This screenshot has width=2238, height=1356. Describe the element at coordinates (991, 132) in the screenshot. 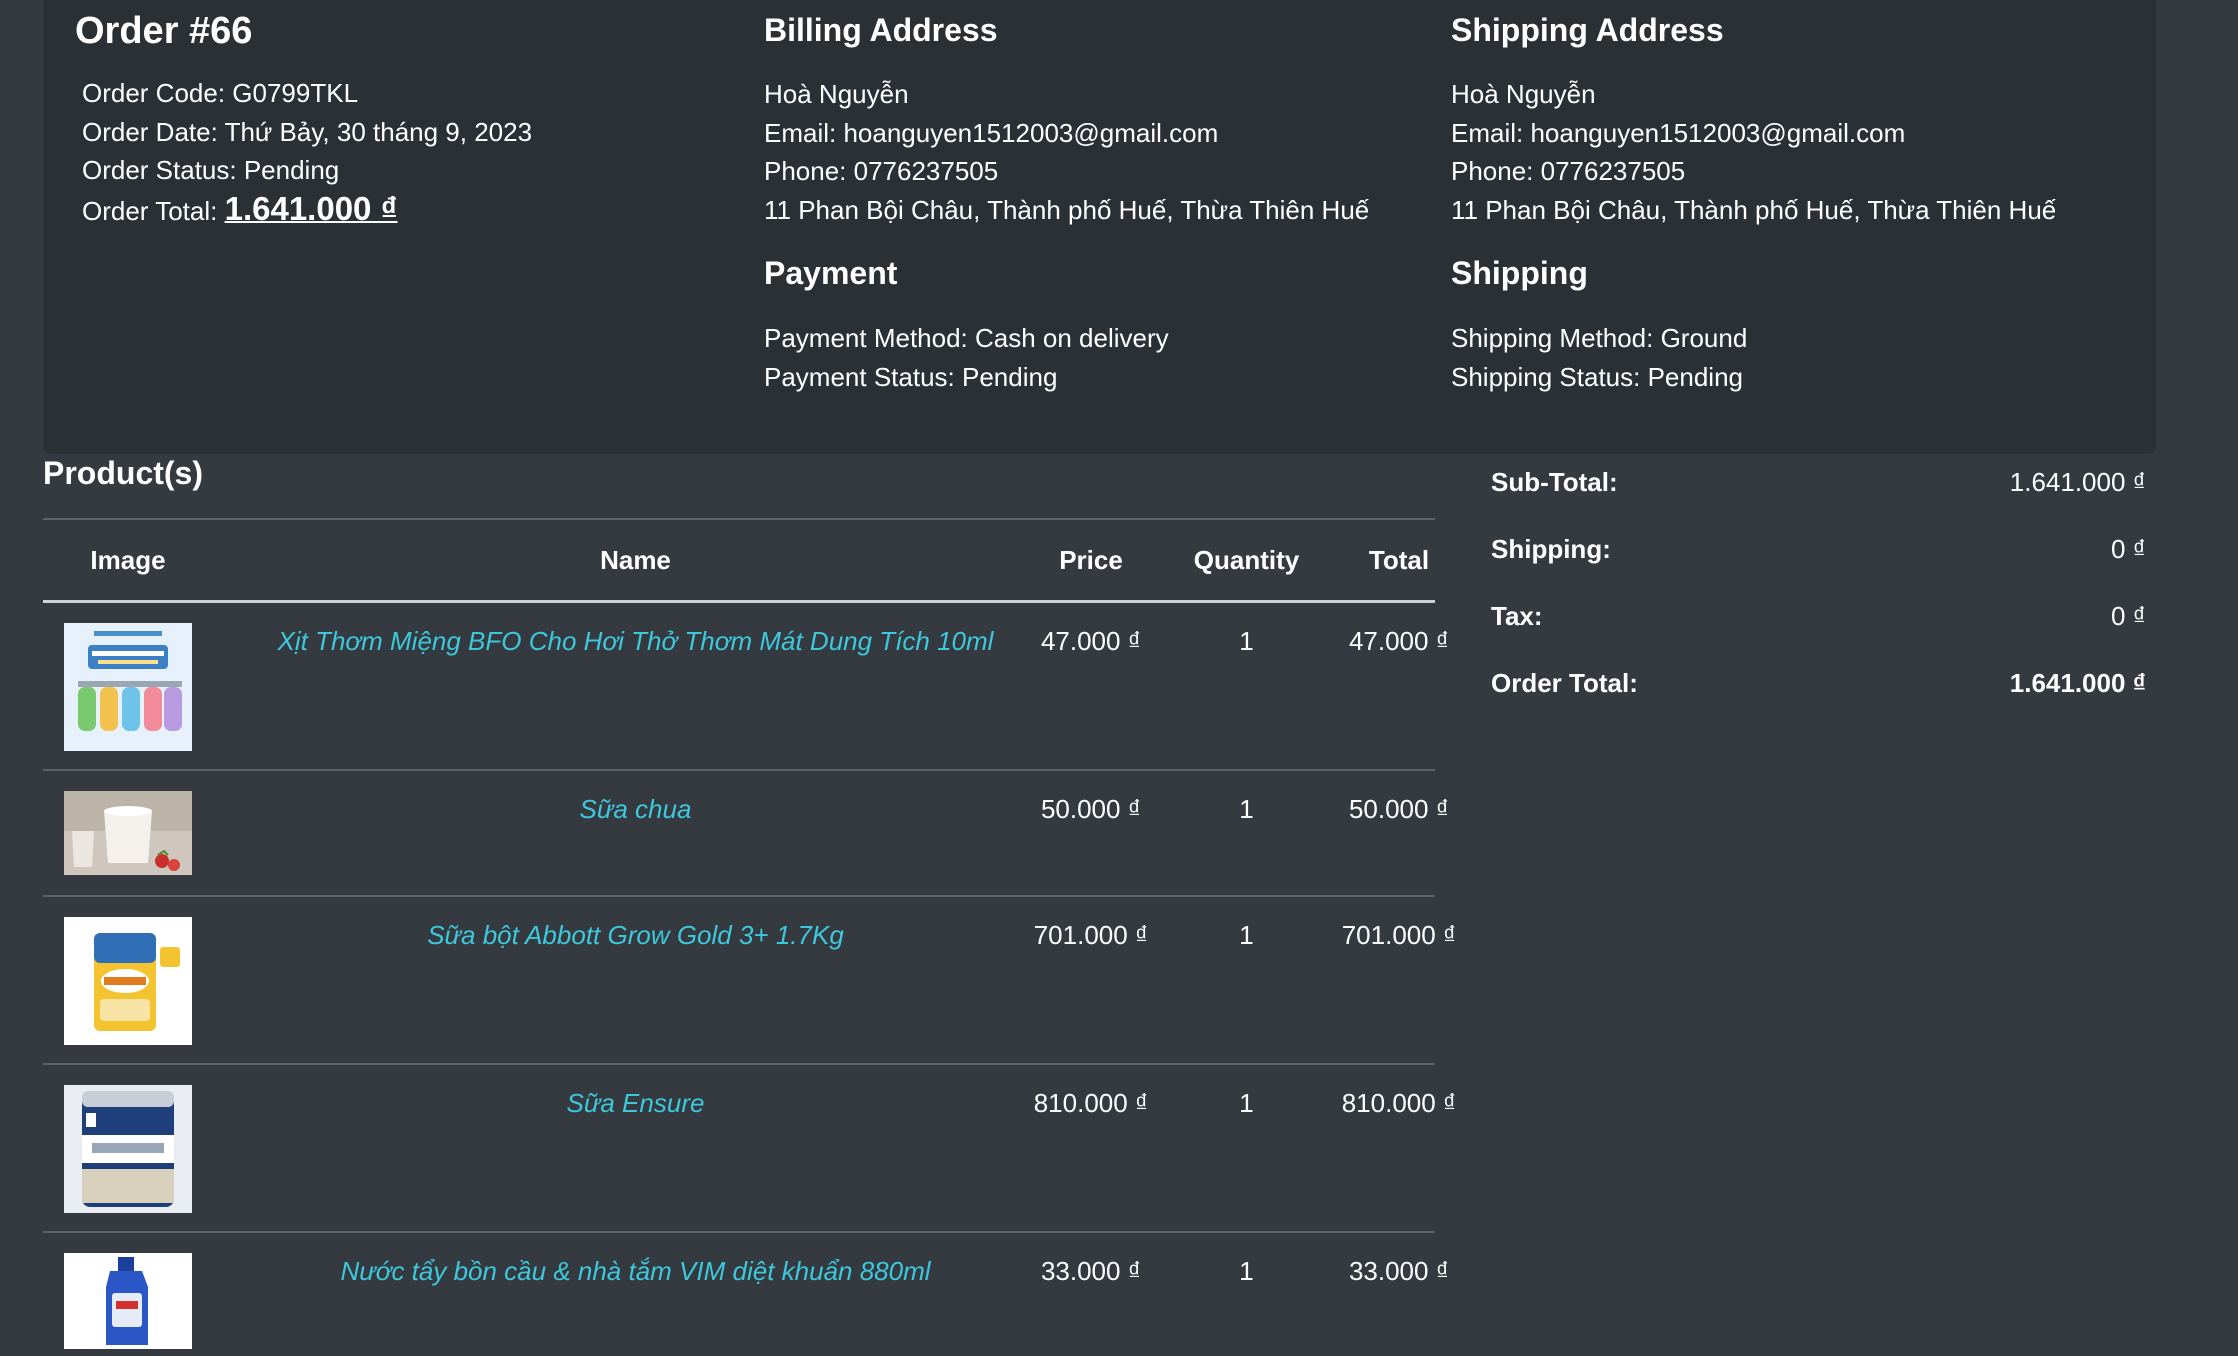

I see `billing-email: Email: hoanguyen1512003@gmail.com` at that location.